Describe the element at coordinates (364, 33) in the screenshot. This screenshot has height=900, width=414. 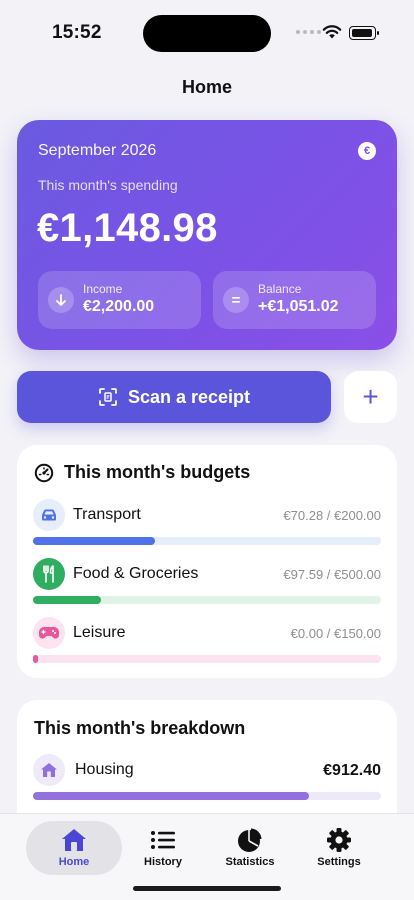
I see `battery-icon` at that location.